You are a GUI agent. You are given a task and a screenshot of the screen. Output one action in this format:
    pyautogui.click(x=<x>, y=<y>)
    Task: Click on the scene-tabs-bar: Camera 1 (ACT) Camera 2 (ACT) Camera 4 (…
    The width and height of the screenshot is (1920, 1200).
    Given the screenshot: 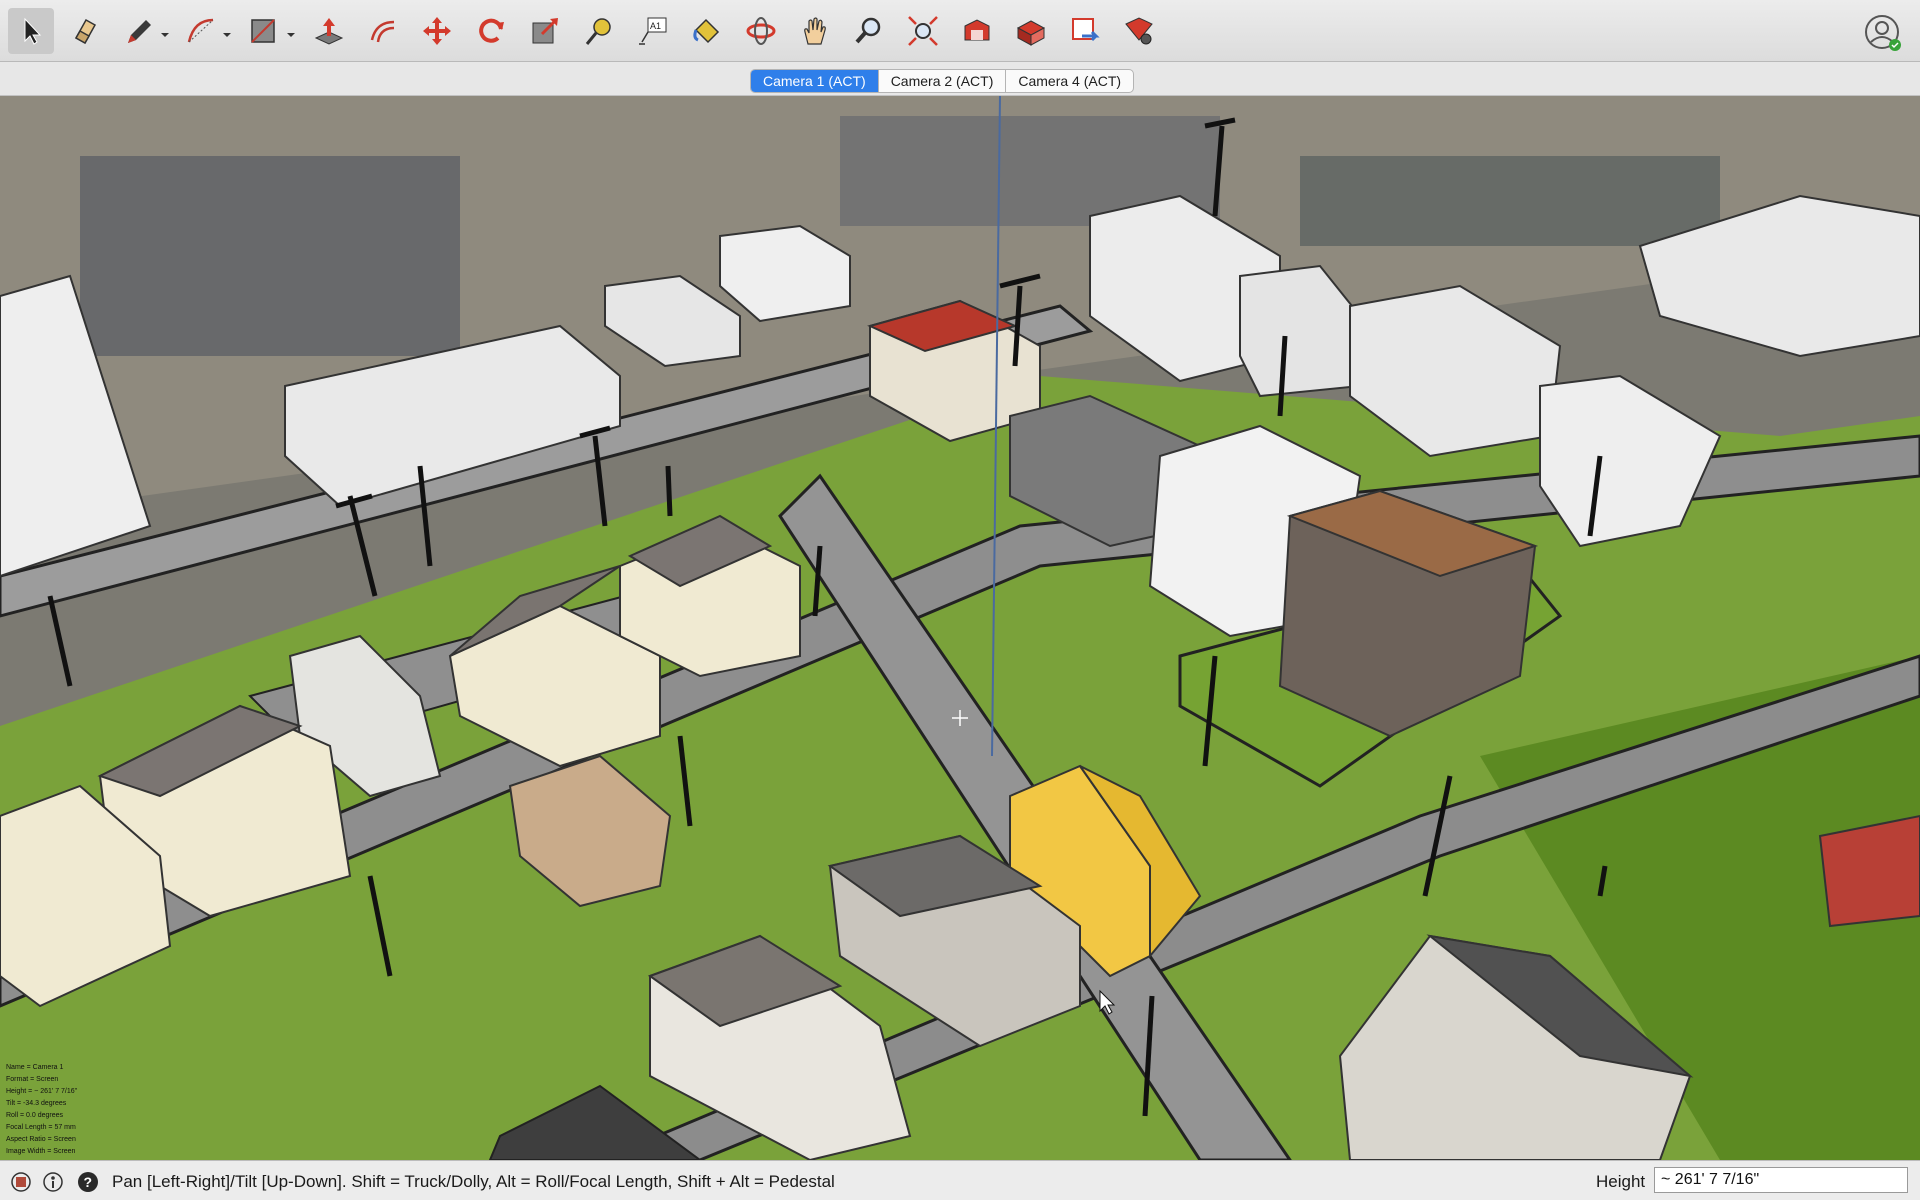 What is the action you would take?
    pyautogui.click(x=960, y=79)
    